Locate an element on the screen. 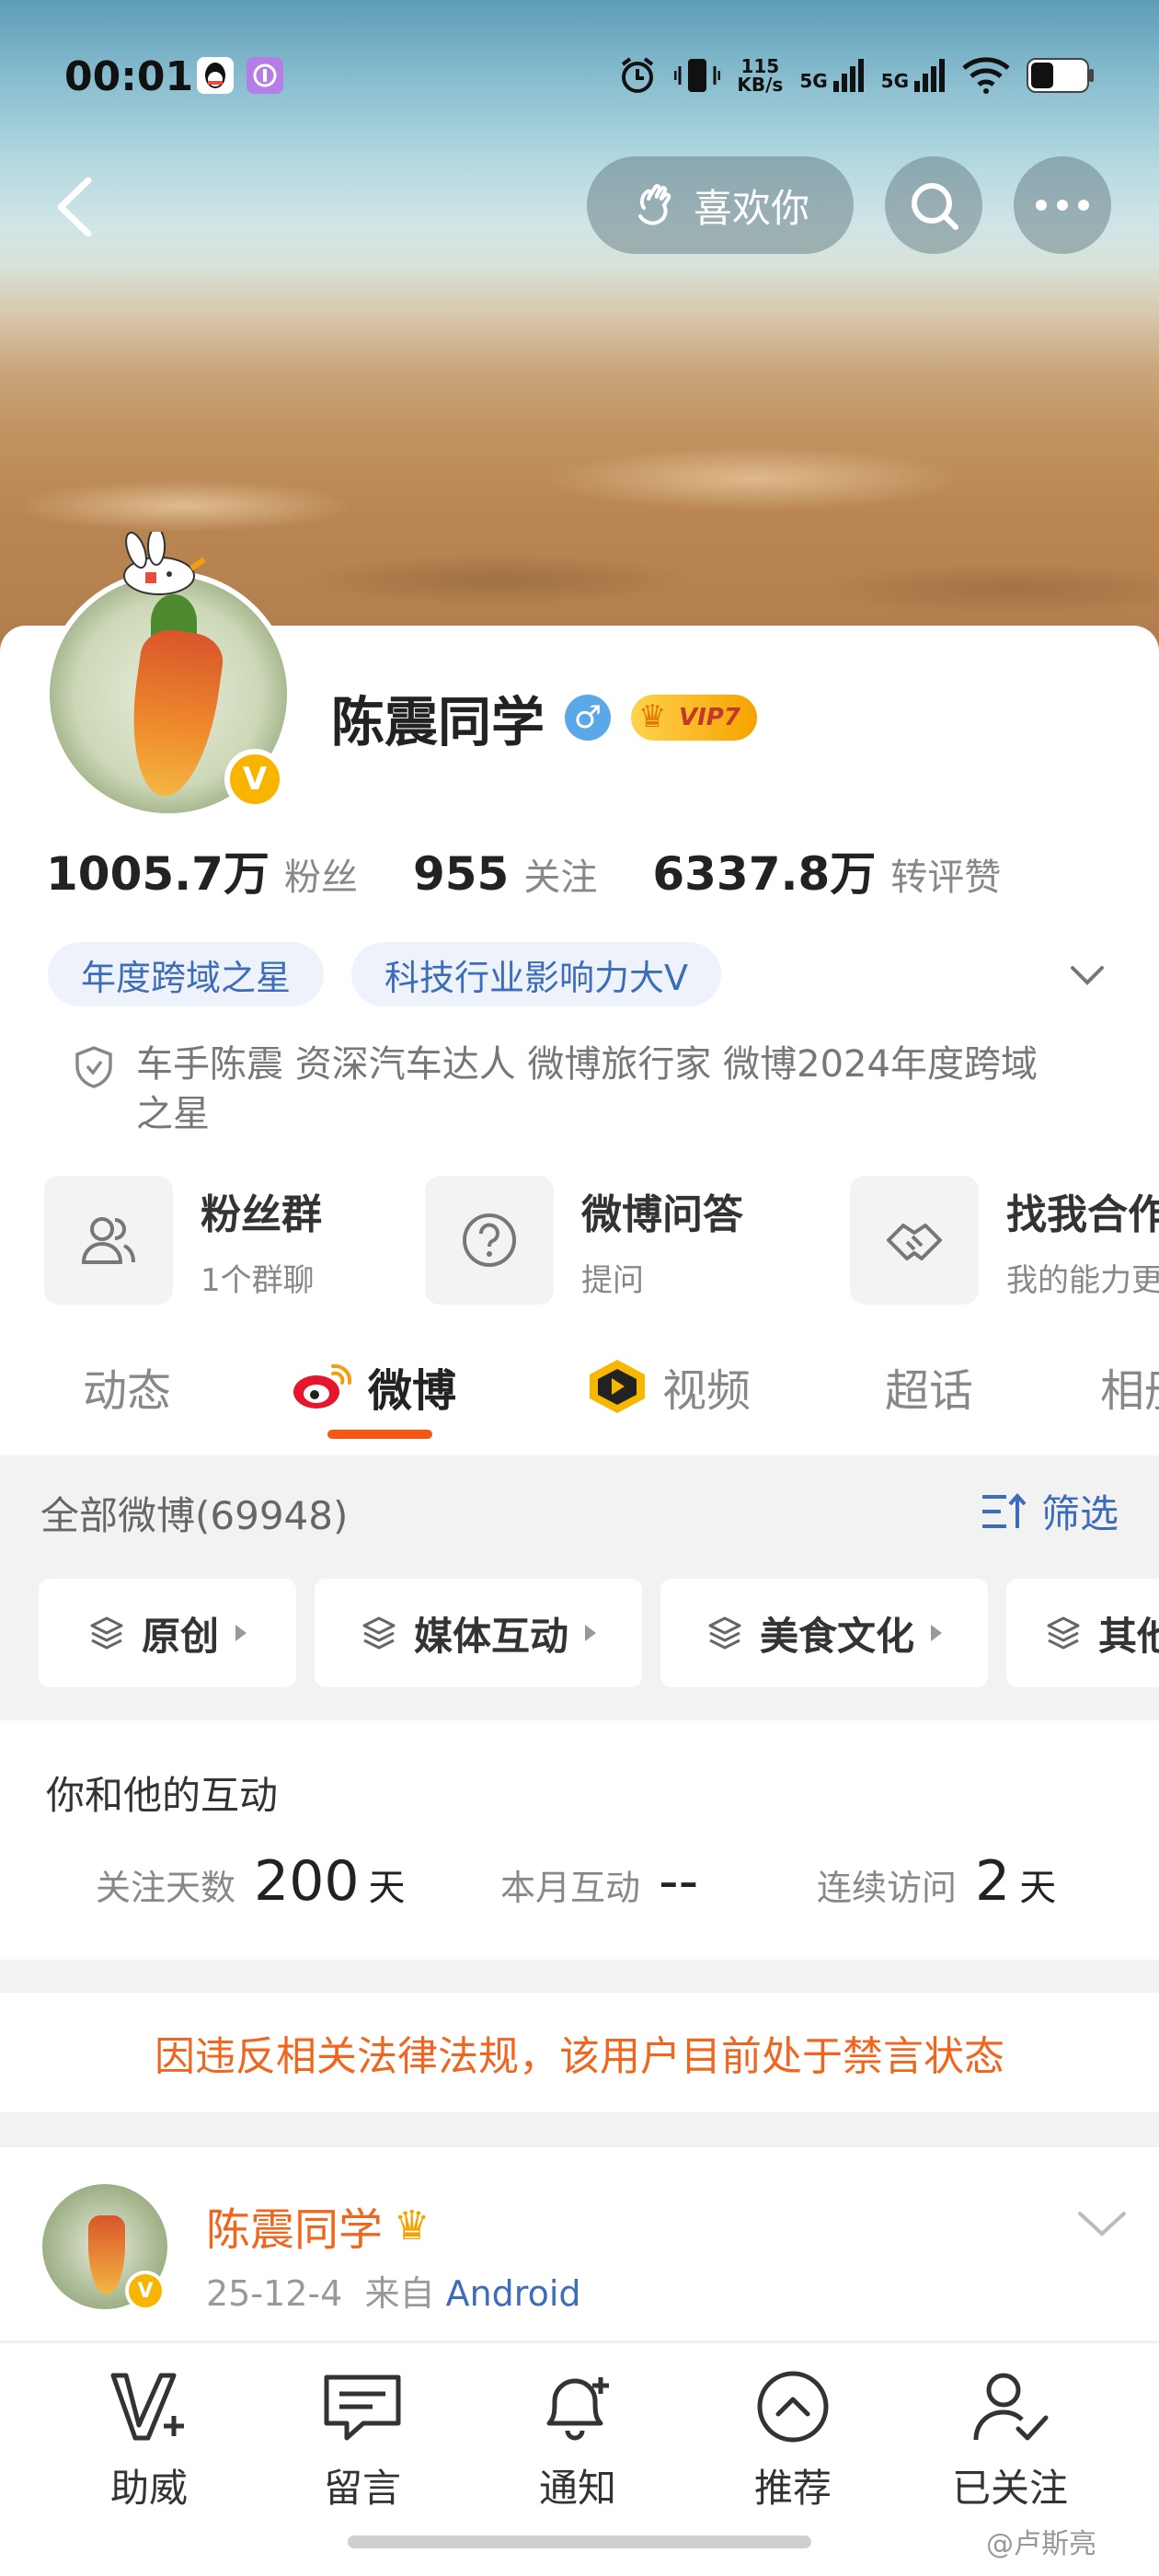  cheer-icon is located at coordinates (147, 2407).